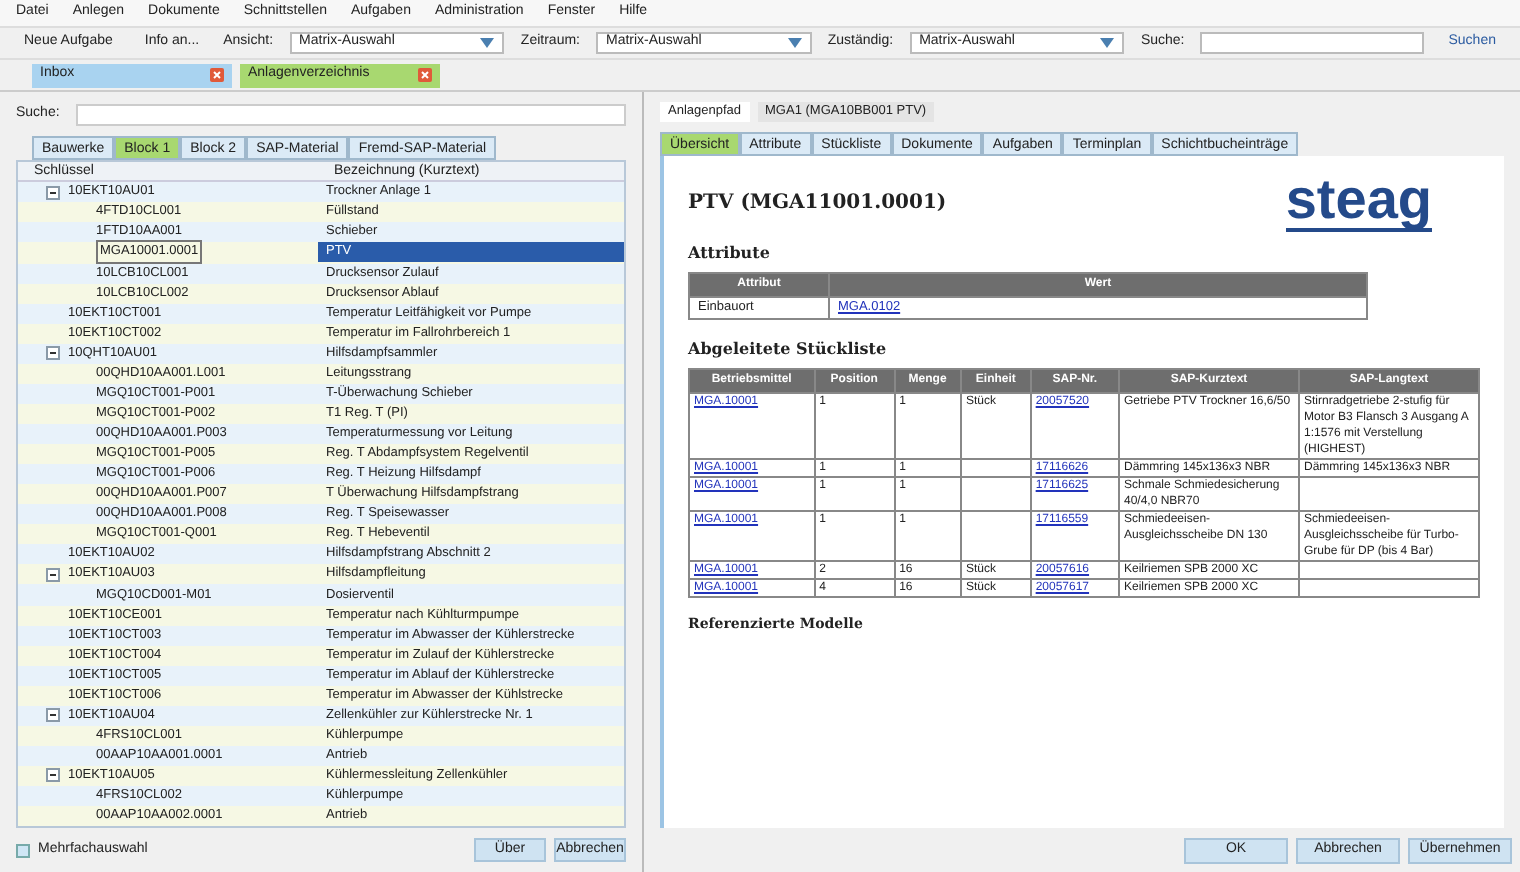 The height and width of the screenshot is (872, 1520). What do you see at coordinates (817, 203) in the screenshot?
I see `page-title: PTV (MGA11001.0001)` at bounding box center [817, 203].